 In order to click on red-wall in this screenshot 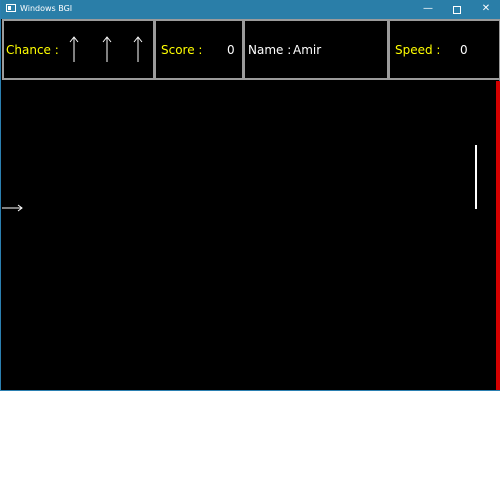, I will do `click(498, 235)`.